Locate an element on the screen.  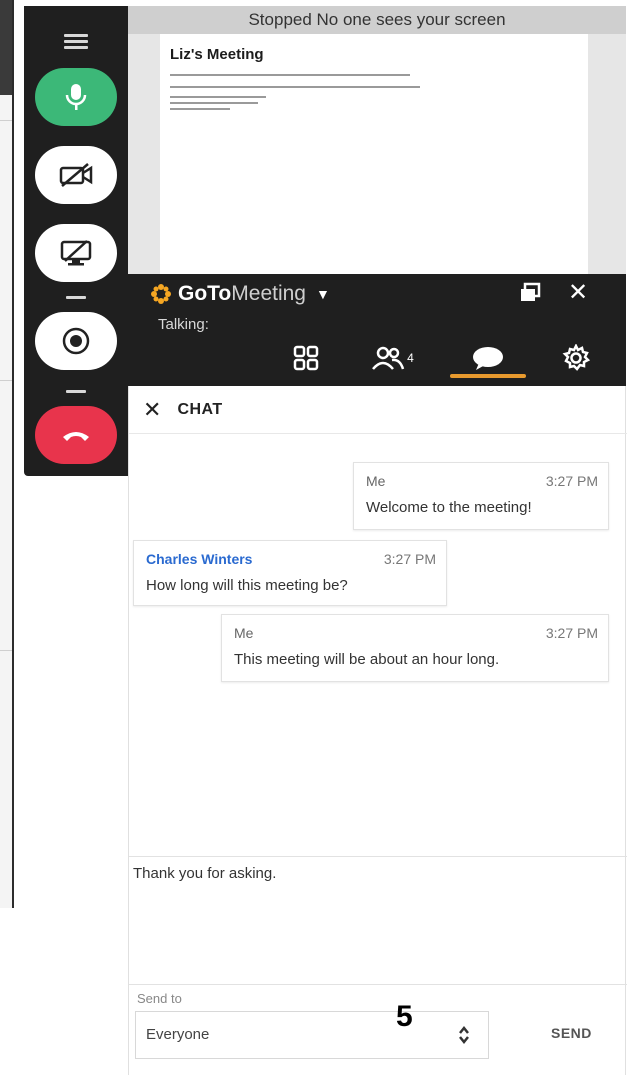
tab-grid-view is located at coordinates (306, 358).